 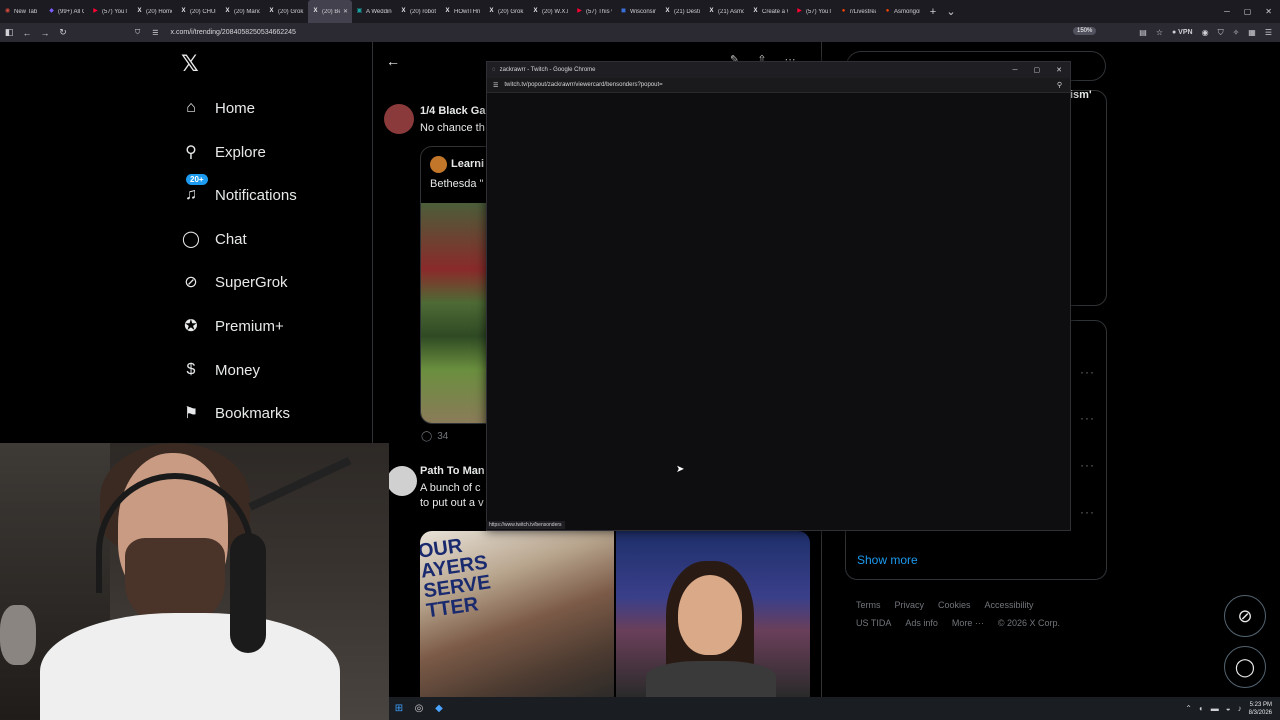 I want to click on browser-tab: X Create a W, so click(x=770, y=11).